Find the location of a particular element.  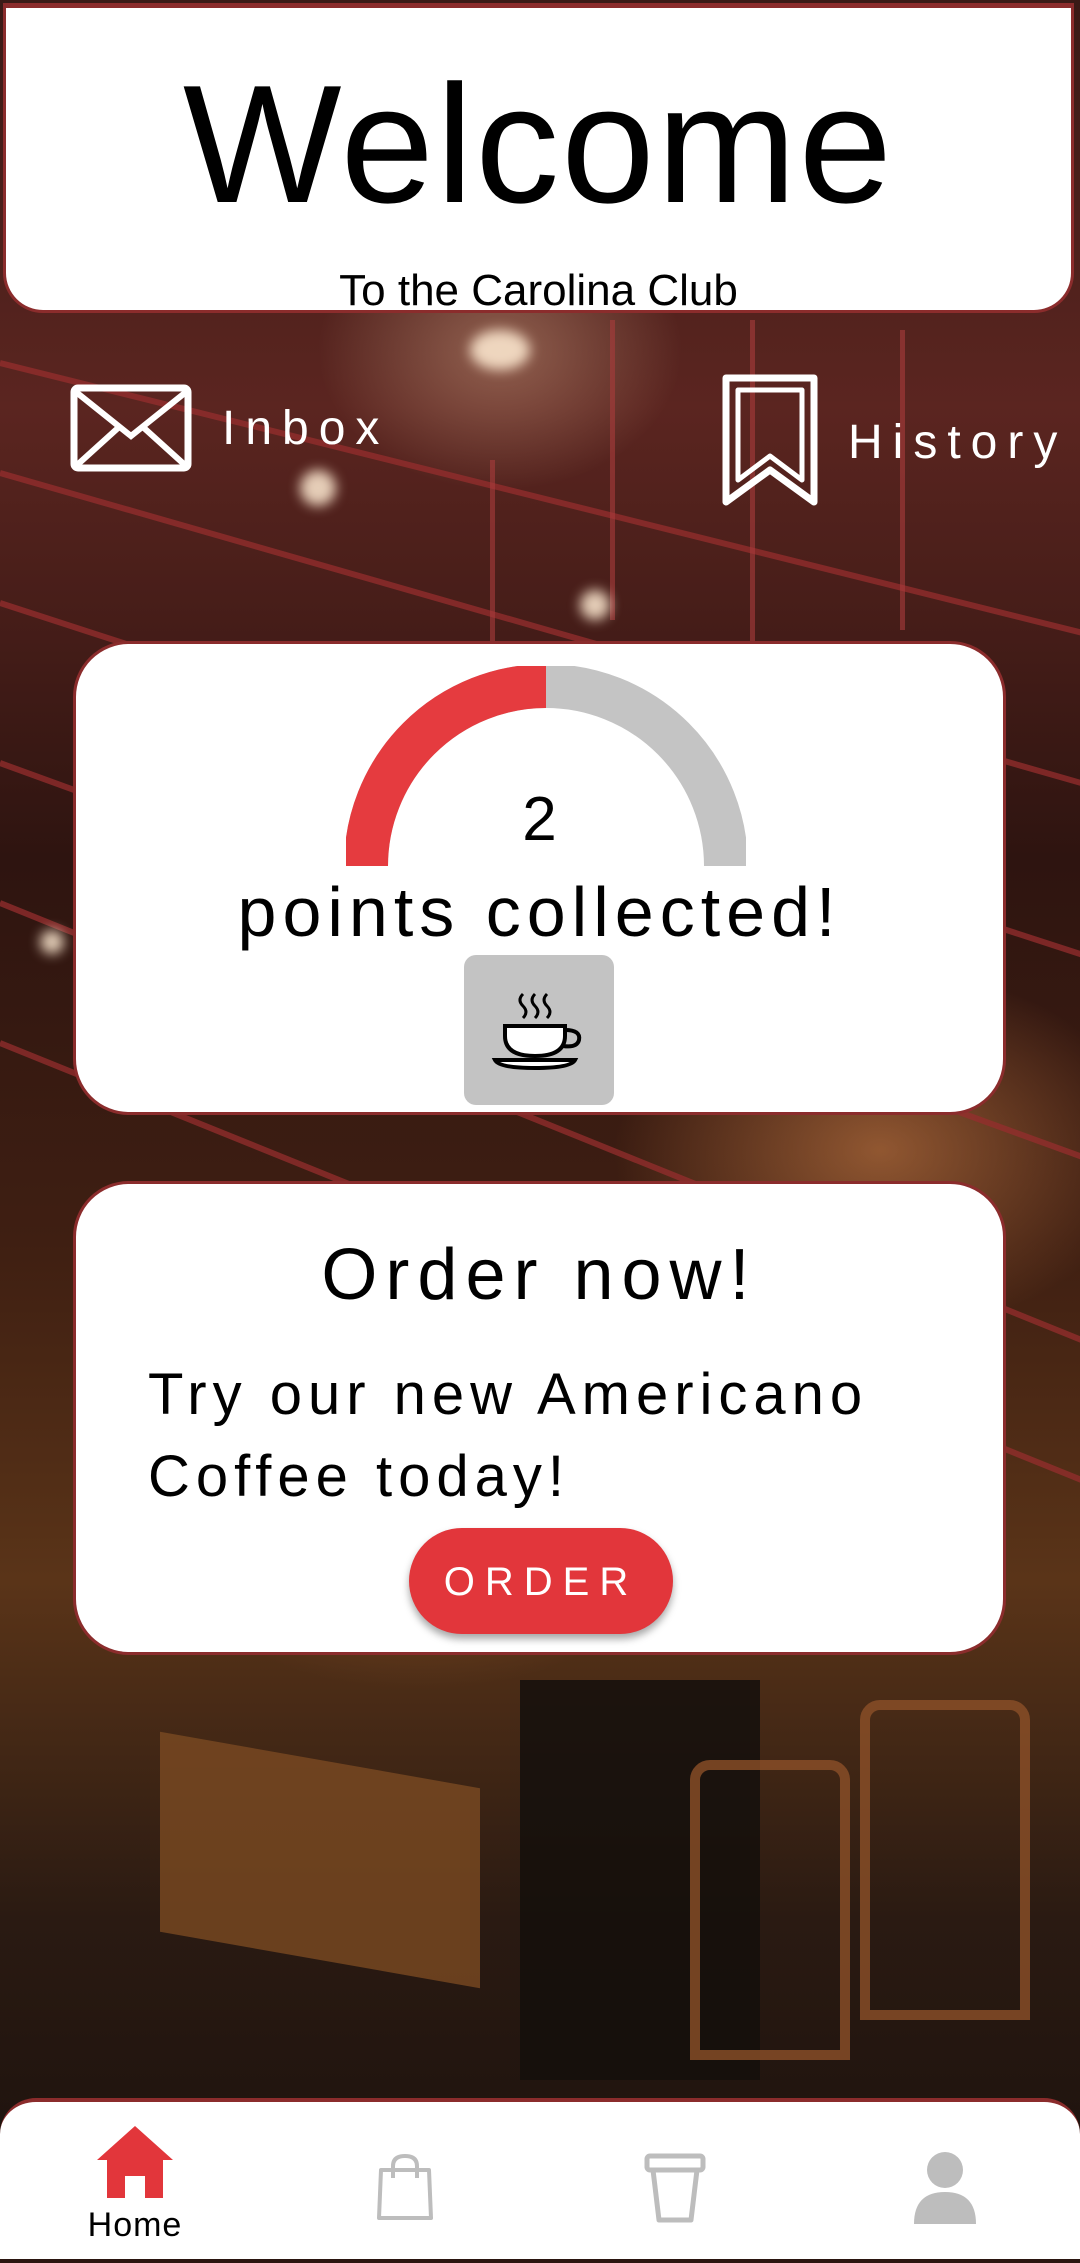

welcome-header: Welcome To the Carolina Club is located at coordinates (538, 159).